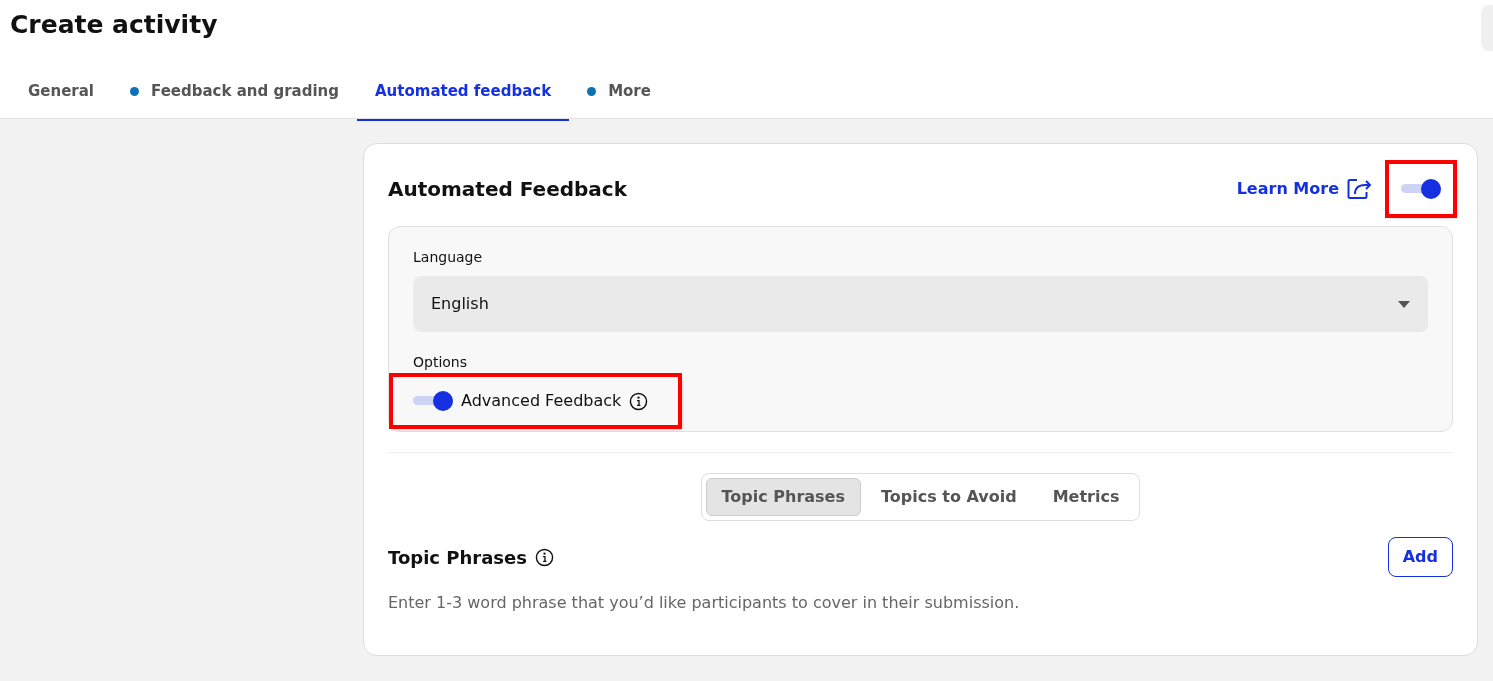  I want to click on field-label: Language, so click(448, 257).